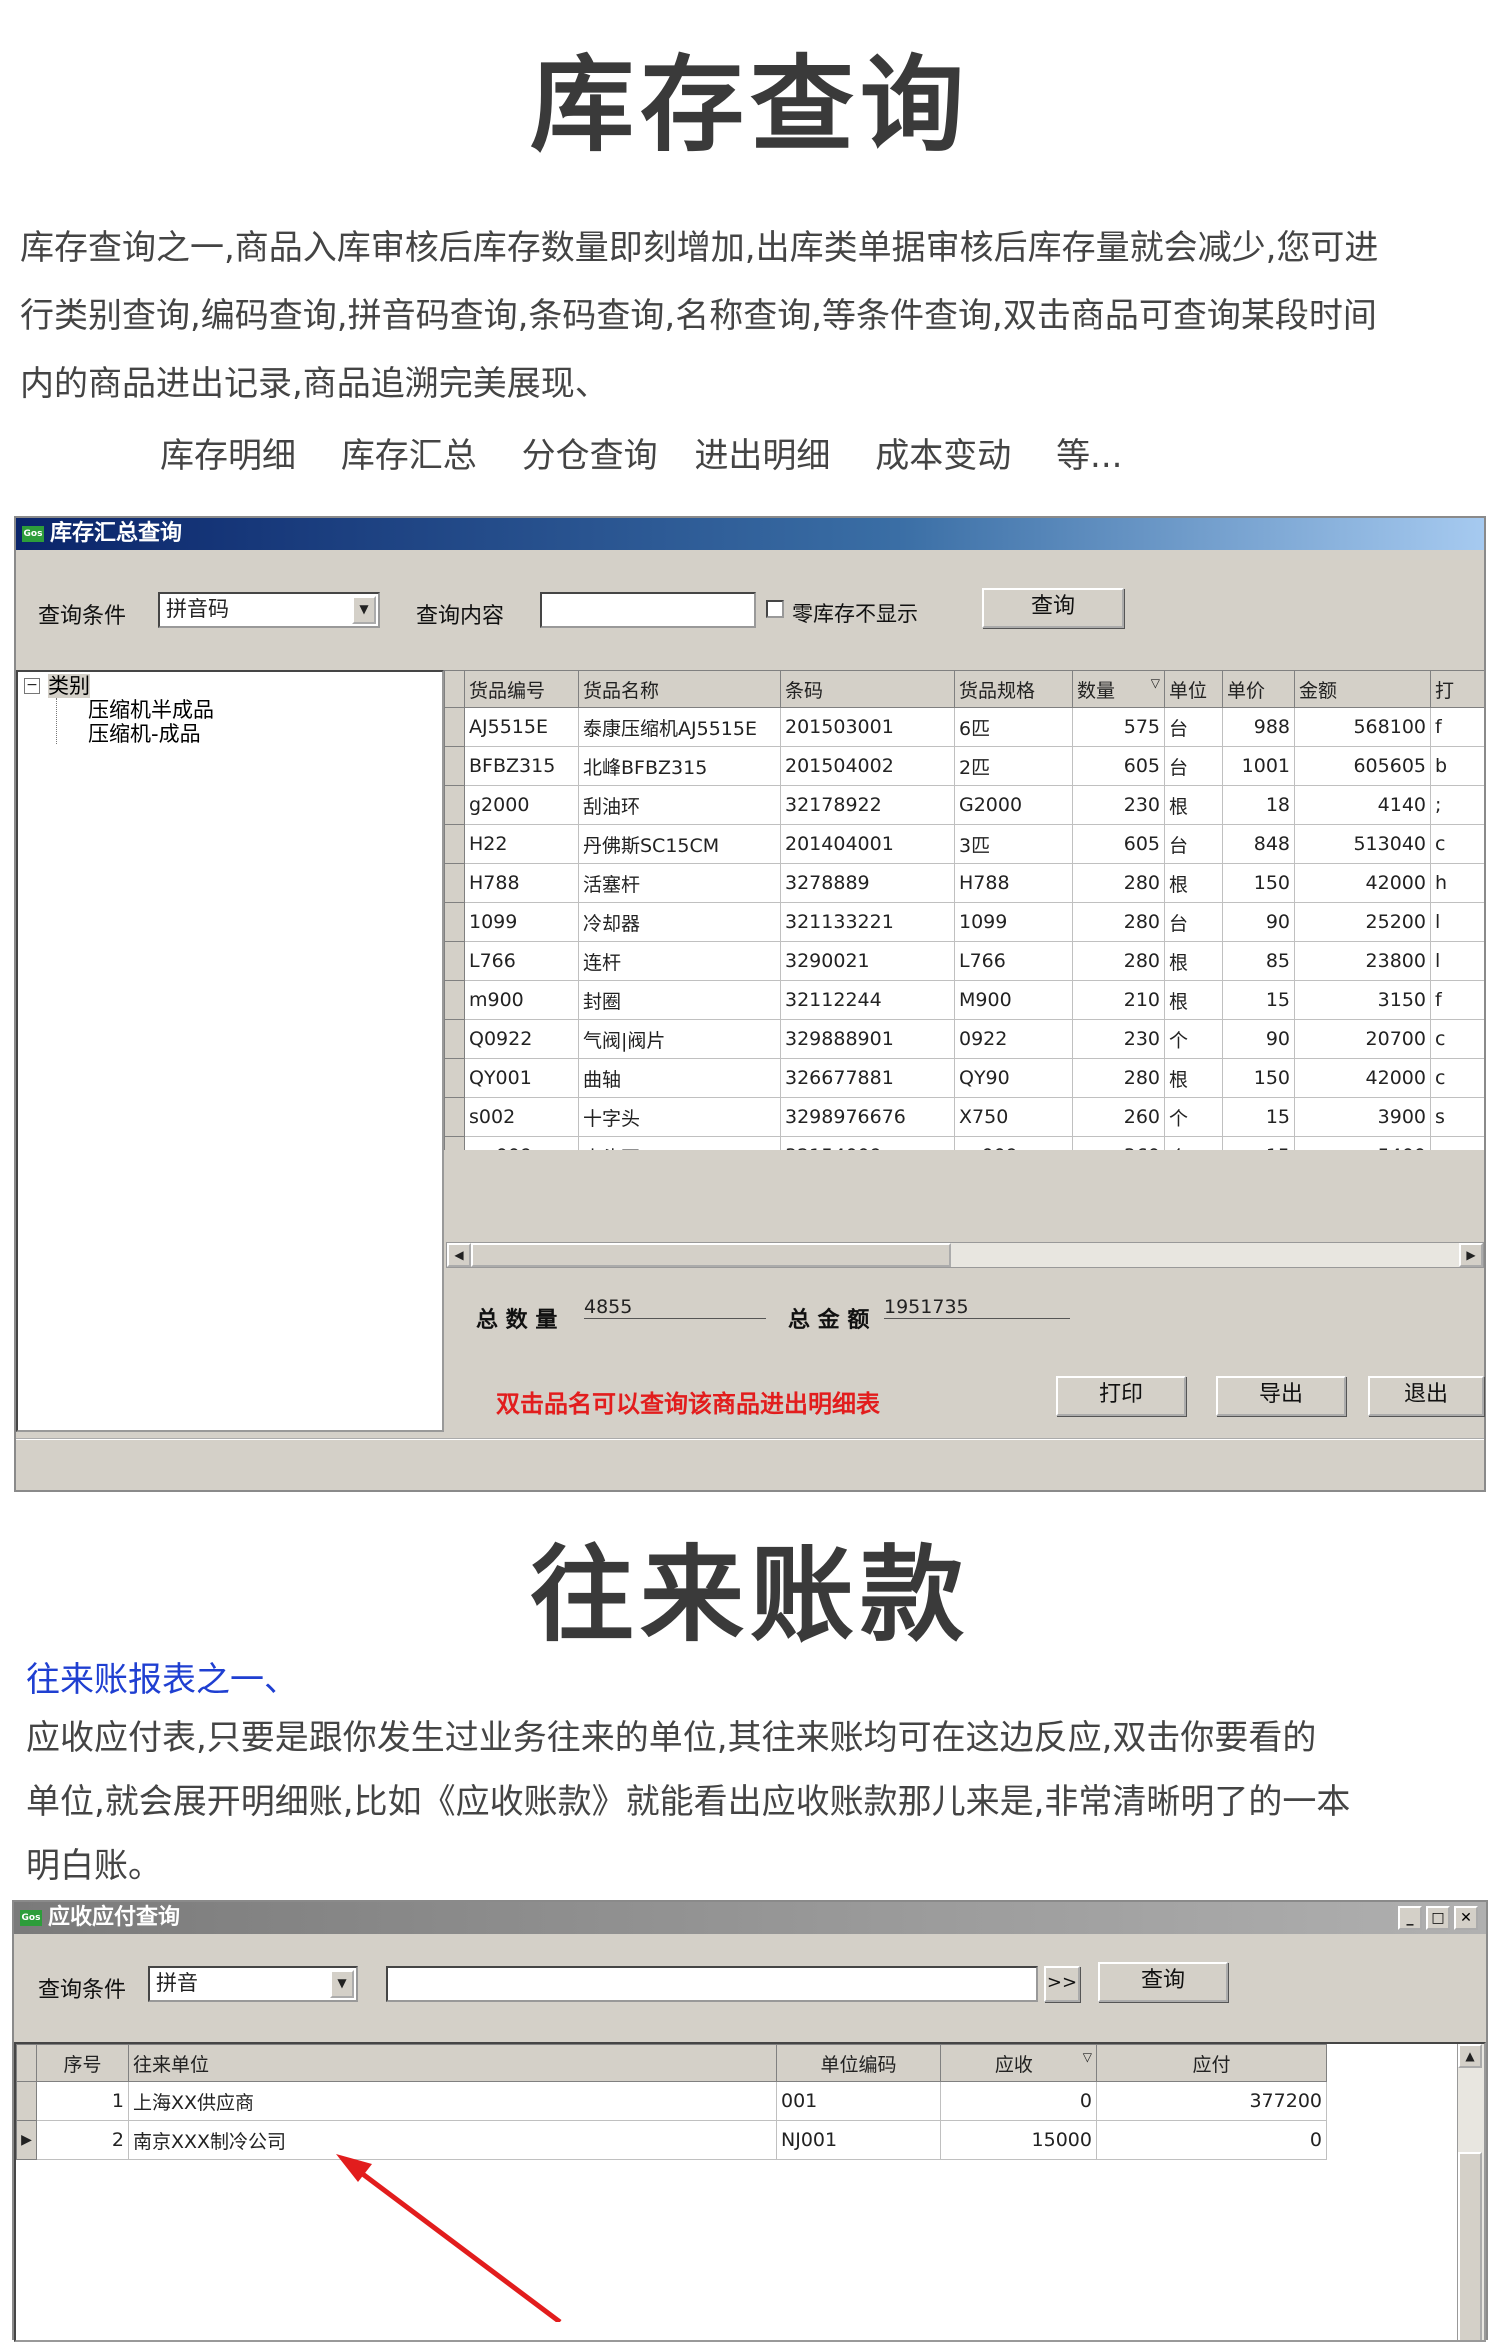 Image resolution: width=1500 pixels, height=2342 pixels. What do you see at coordinates (1258, 689) in the screenshot?
I see `column-header: 单价` at bounding box center [1258, 689].